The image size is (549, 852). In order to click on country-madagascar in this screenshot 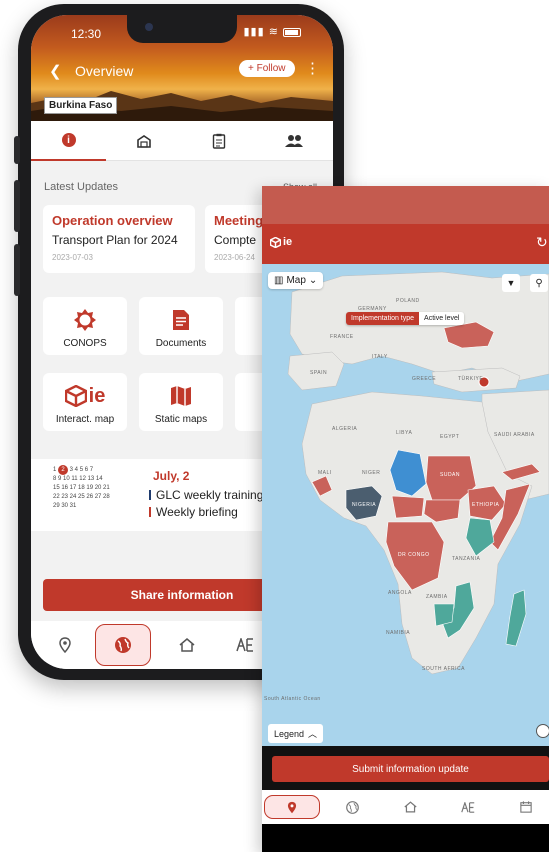, I will do `click(516, 618)`.